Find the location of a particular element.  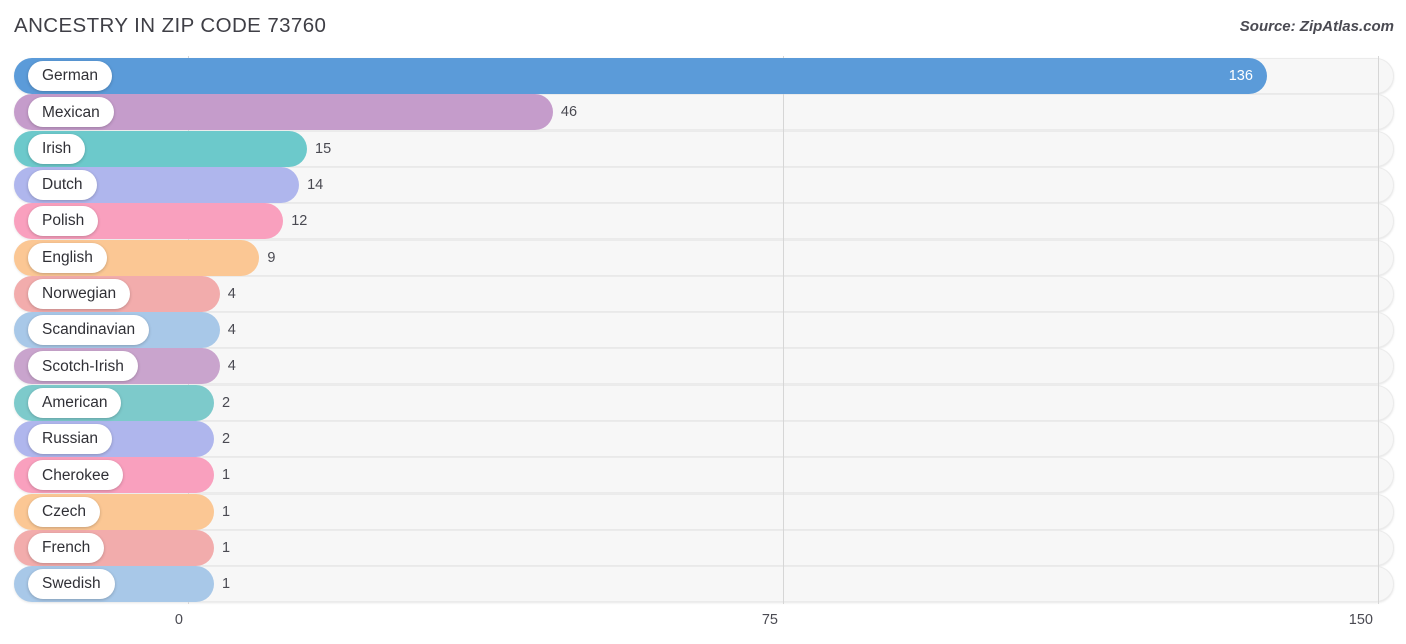

bar-label: English is located at coordinates (67, 257).